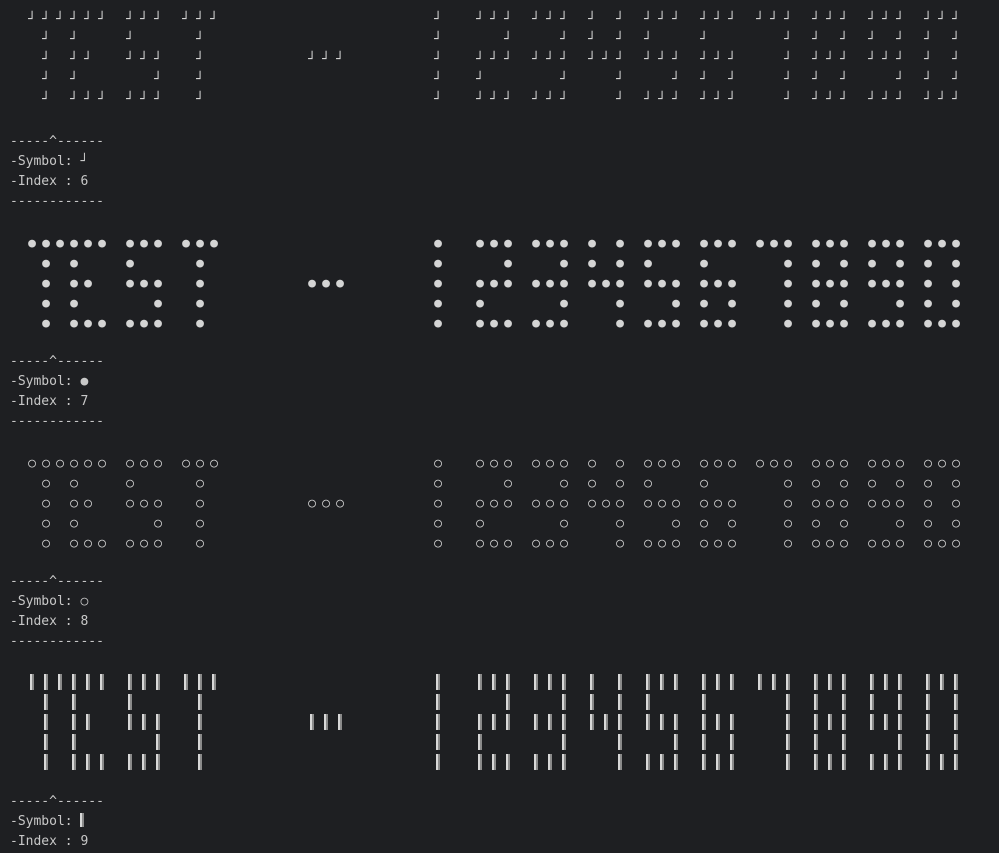 This screenshot has width=999, height=853. What do you see at coordinates (45, 821) in the screenshot?
I see `symbol-label: -Symbol:` at bounding box center [45, 821].